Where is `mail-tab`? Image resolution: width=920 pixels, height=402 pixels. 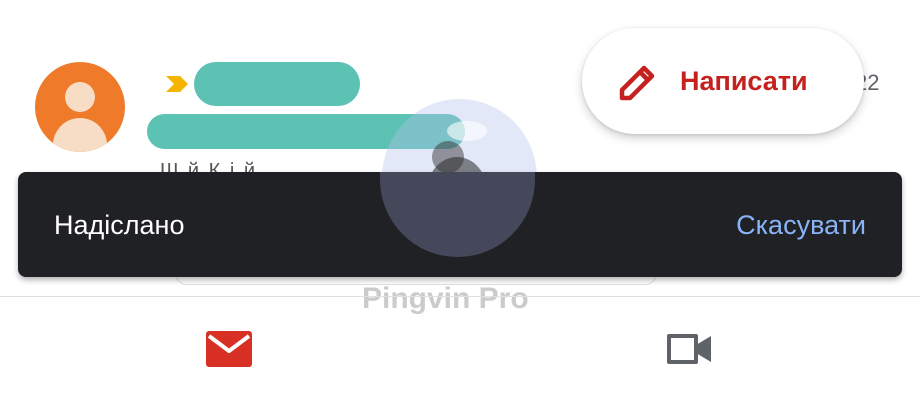
mail-tab is located at coordinates (229, 349).